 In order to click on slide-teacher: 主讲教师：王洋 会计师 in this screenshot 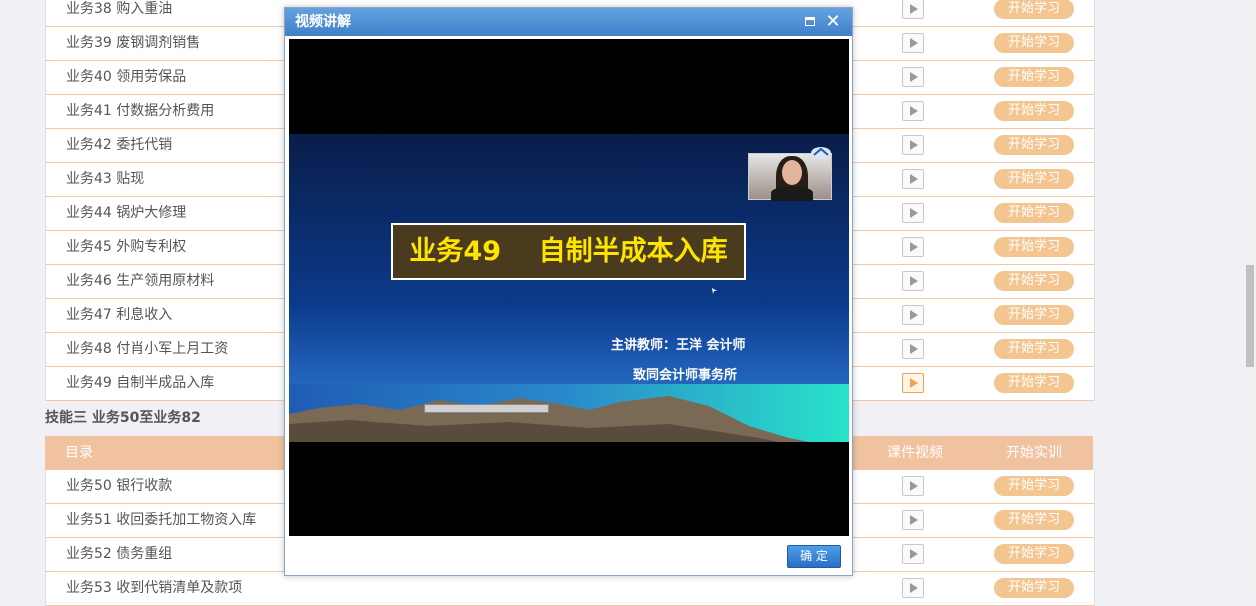, I will do `click(678, 345)`.